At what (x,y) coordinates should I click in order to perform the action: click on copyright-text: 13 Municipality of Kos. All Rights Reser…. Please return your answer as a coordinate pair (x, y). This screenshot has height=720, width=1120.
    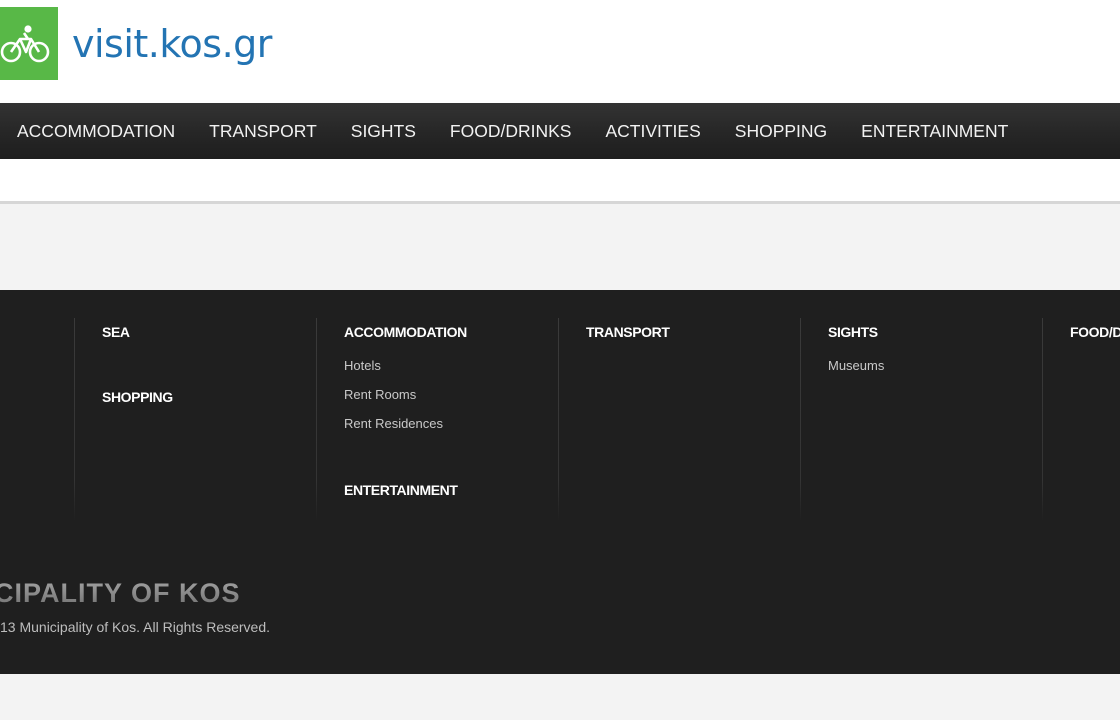
    Looking at the image, I should click on (135, 627).